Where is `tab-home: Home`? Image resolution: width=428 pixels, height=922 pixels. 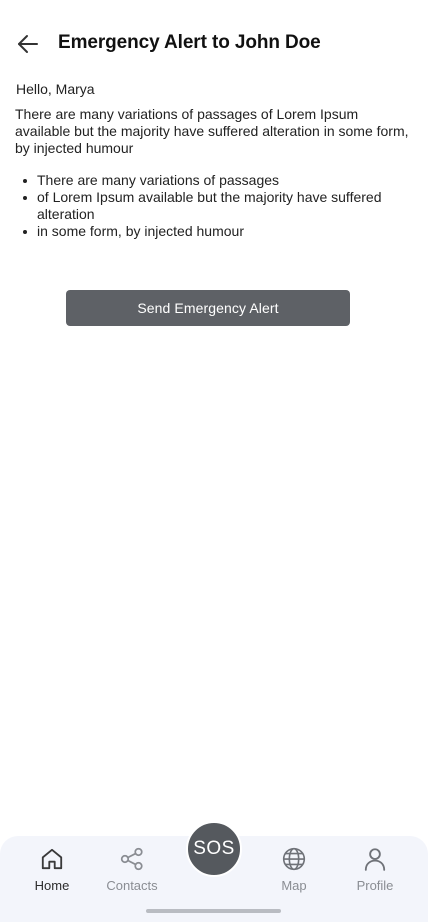
tab-home: Home is located at coordinates (52, 870).